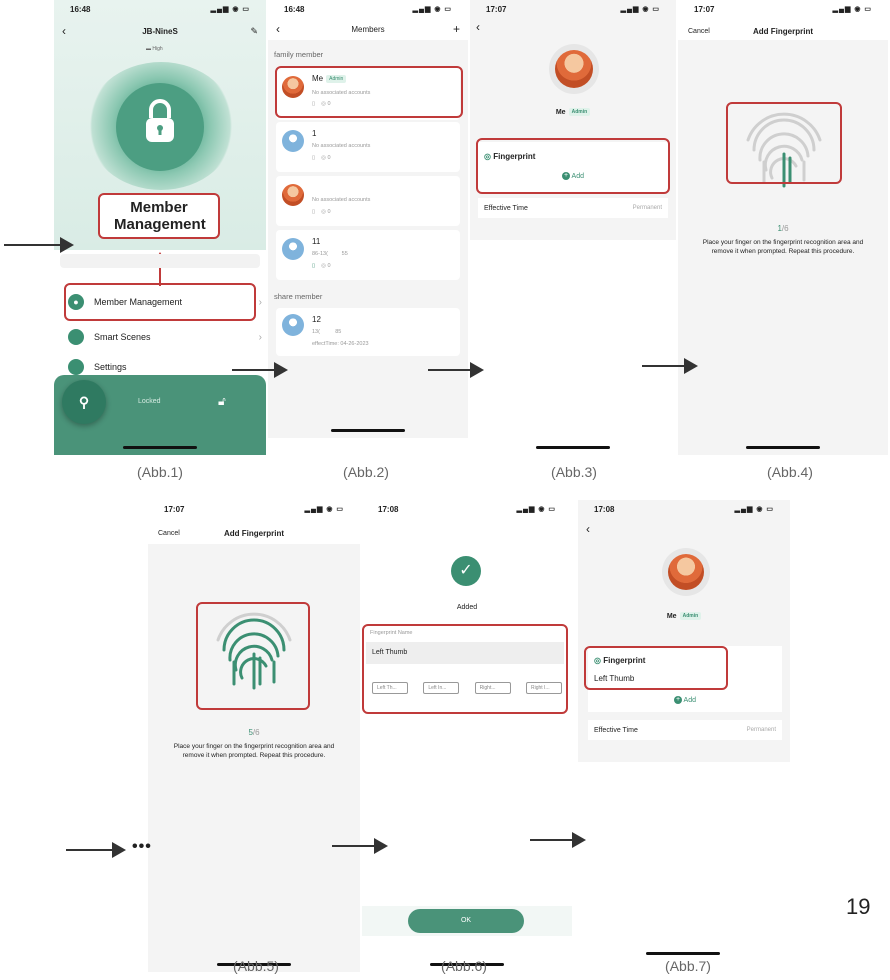 The image size is (890, 980). I want to click on menu-label: Smart Scenes, so click(122, 337).